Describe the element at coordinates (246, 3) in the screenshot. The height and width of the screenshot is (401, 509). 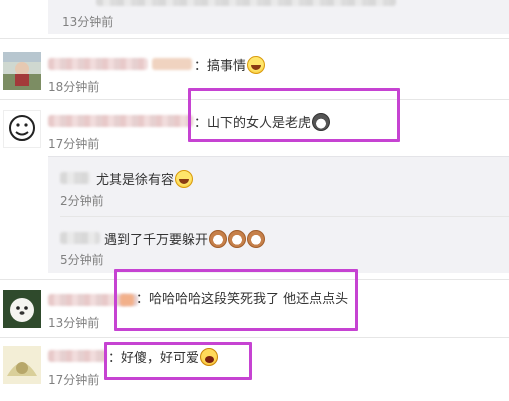
I see `obscured-text` at that location.